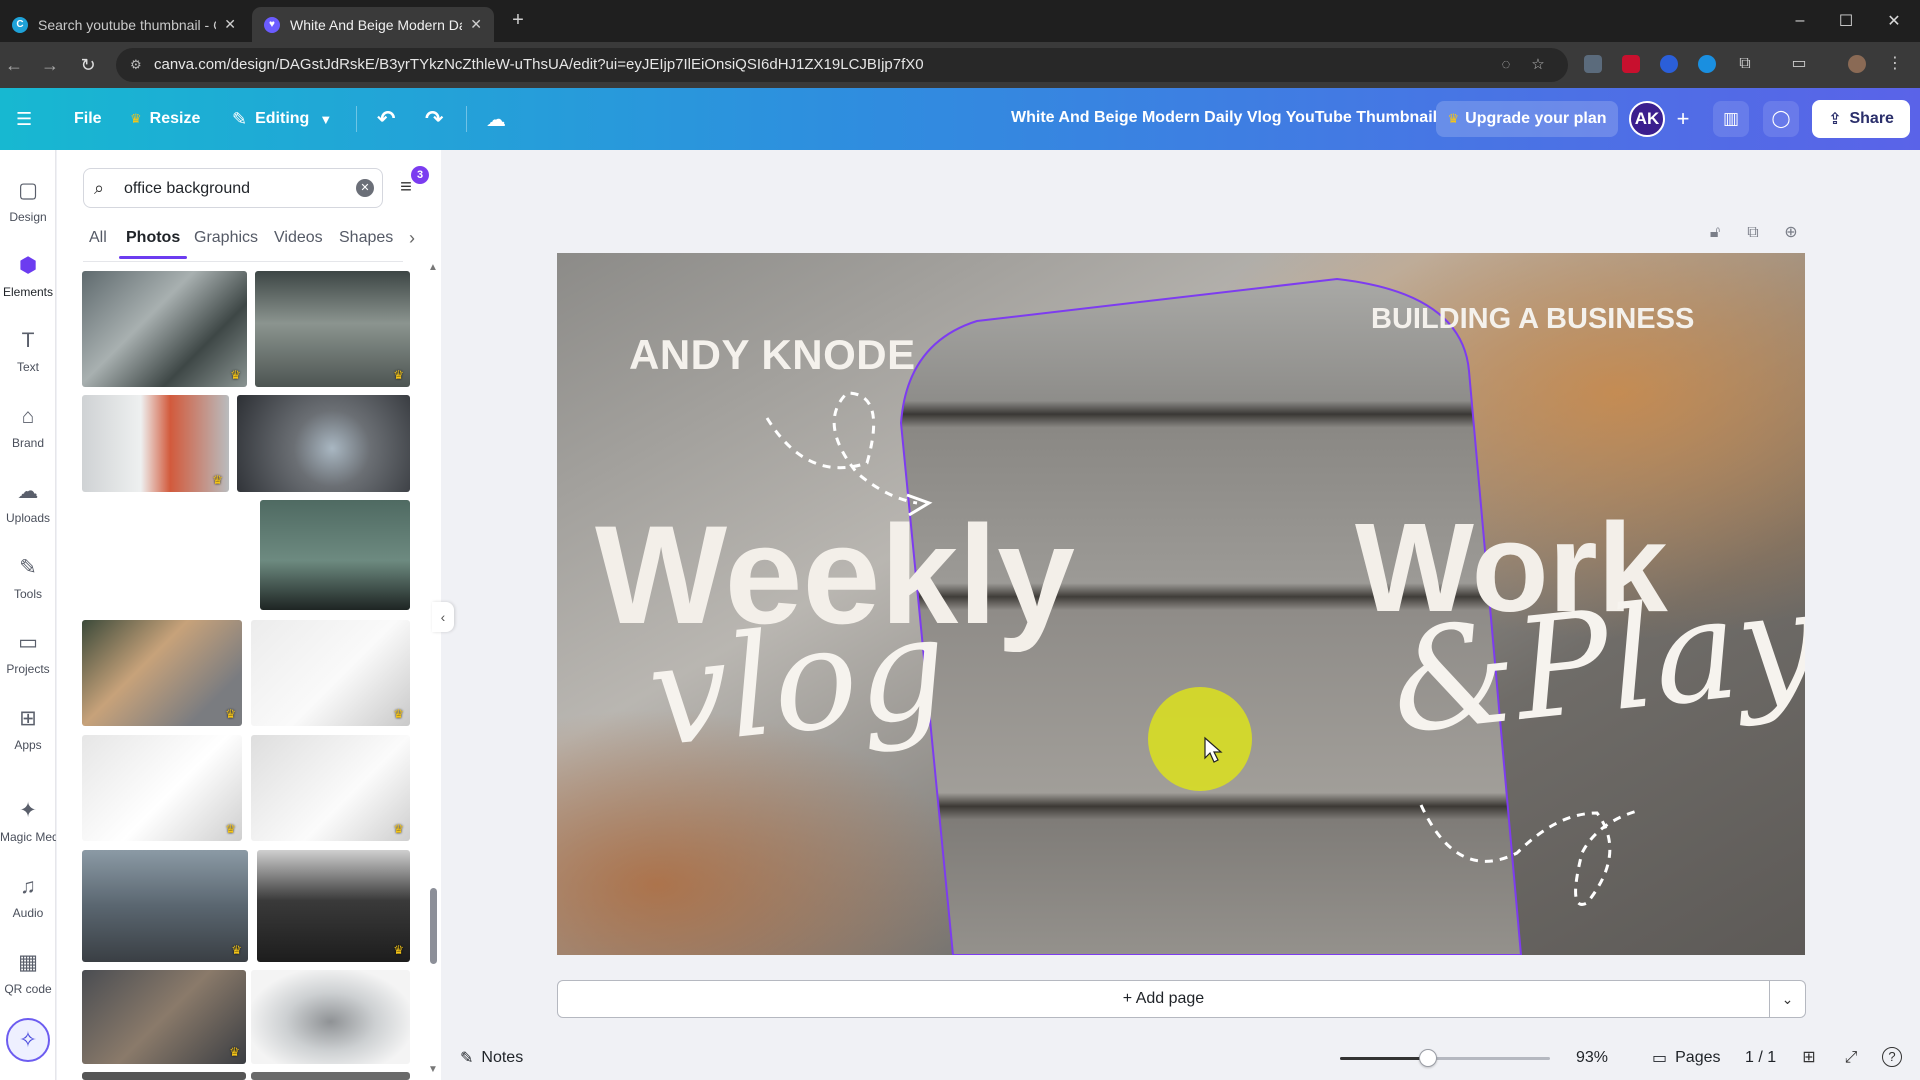  I want to click on help-icon: ?, so click(1892, 1057).